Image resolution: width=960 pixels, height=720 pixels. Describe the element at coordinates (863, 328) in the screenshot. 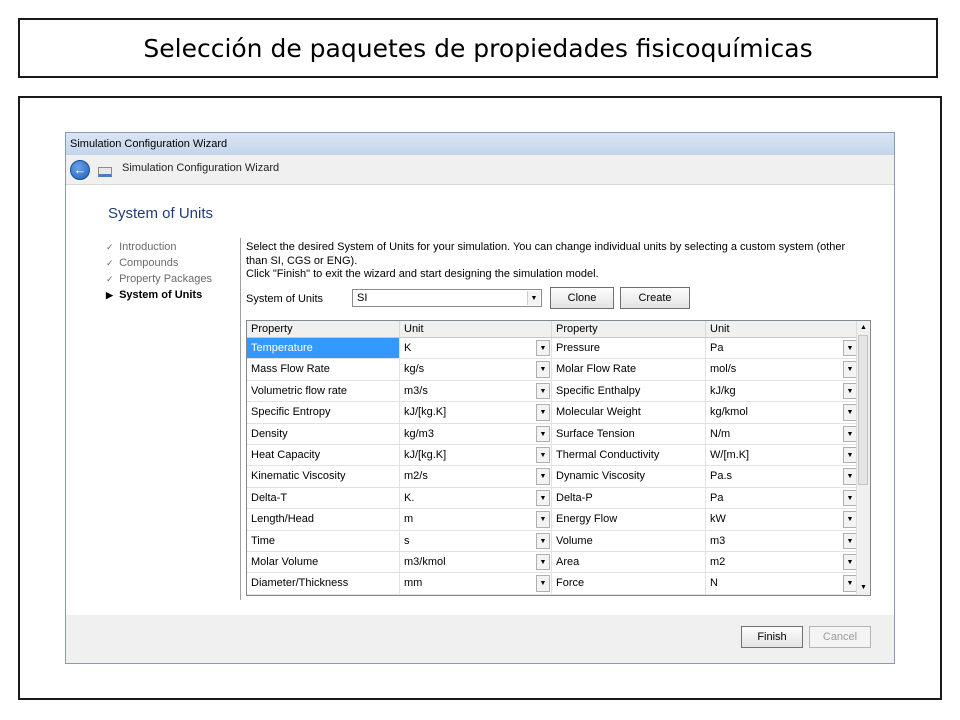

I see `scroll-up-icon: ▲` at that location.